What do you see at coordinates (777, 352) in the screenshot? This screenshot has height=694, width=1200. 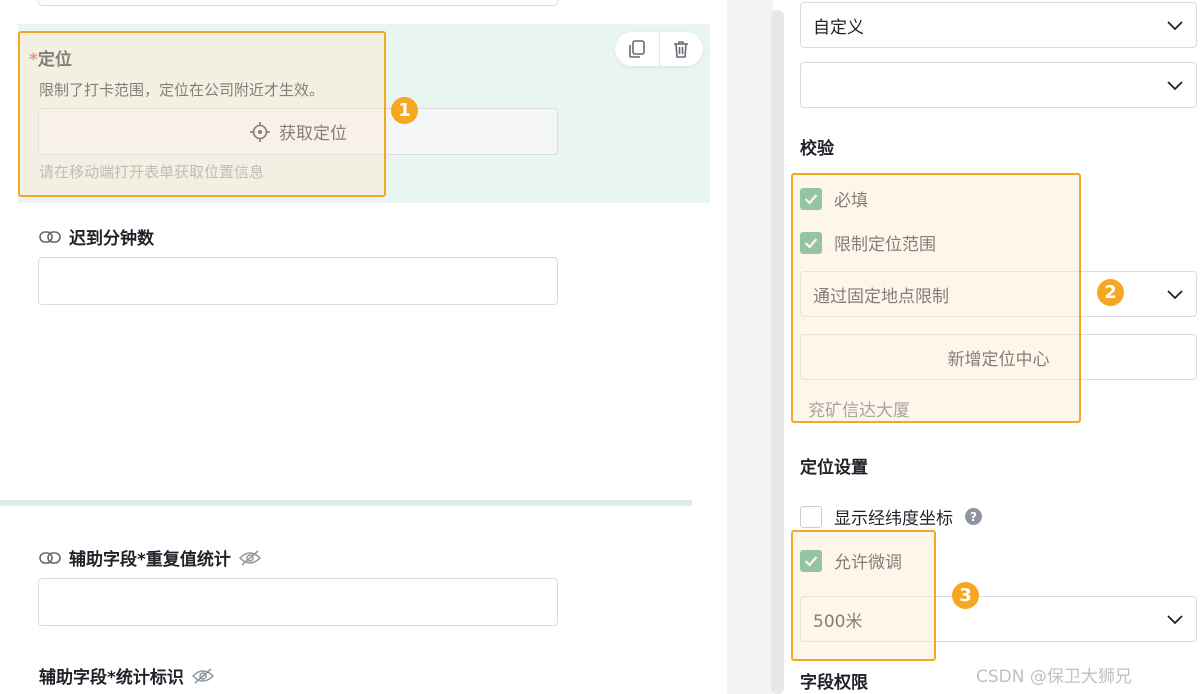 I see `scrollbar-thumb` at bounding box center [777, 352].